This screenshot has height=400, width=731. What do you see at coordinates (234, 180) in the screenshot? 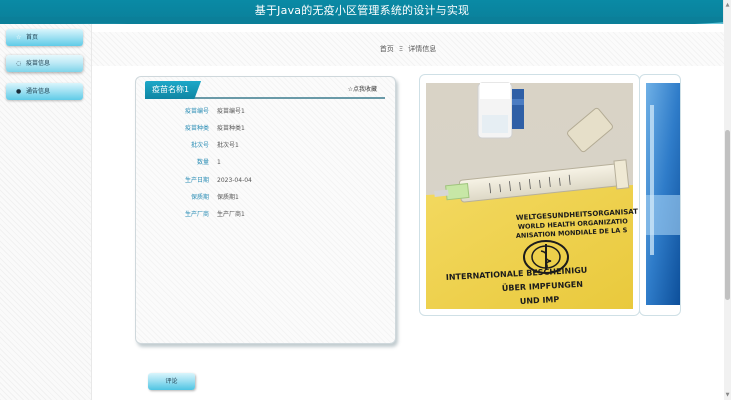
I see `field-value: 2023-04-04` at bounding box center [234, 180].